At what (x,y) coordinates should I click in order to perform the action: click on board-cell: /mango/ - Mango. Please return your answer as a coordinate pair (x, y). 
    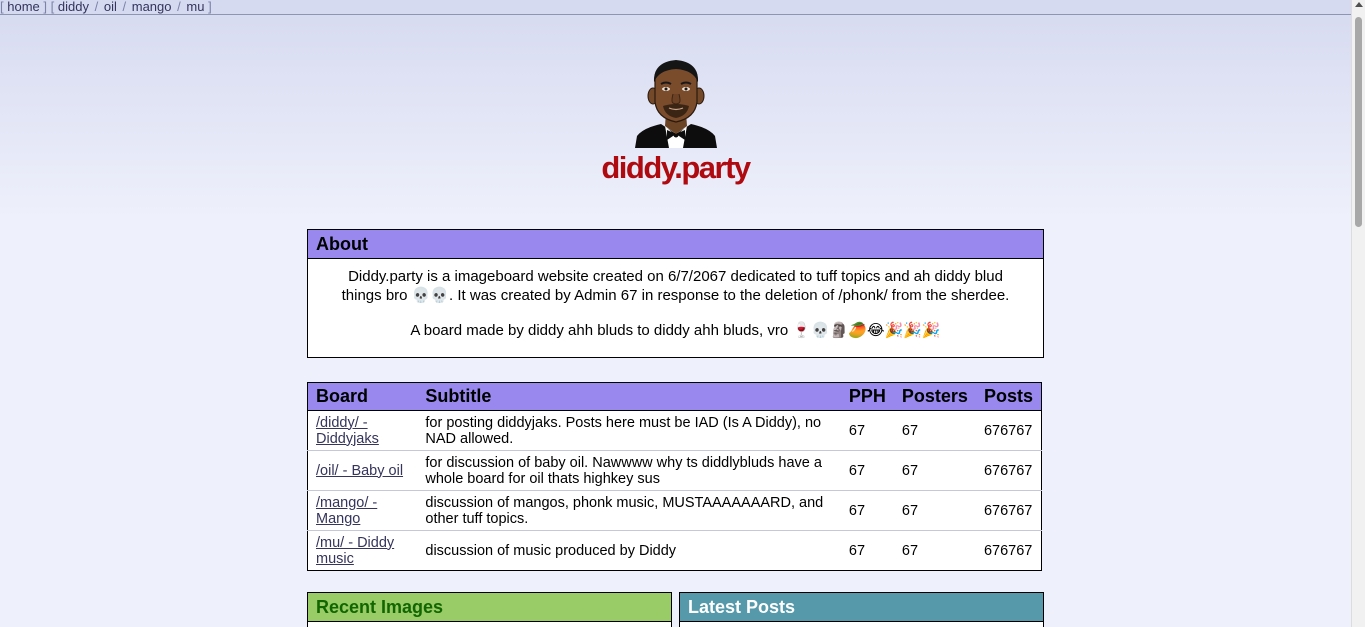
    Looking at the image, I should click on (362, 510).